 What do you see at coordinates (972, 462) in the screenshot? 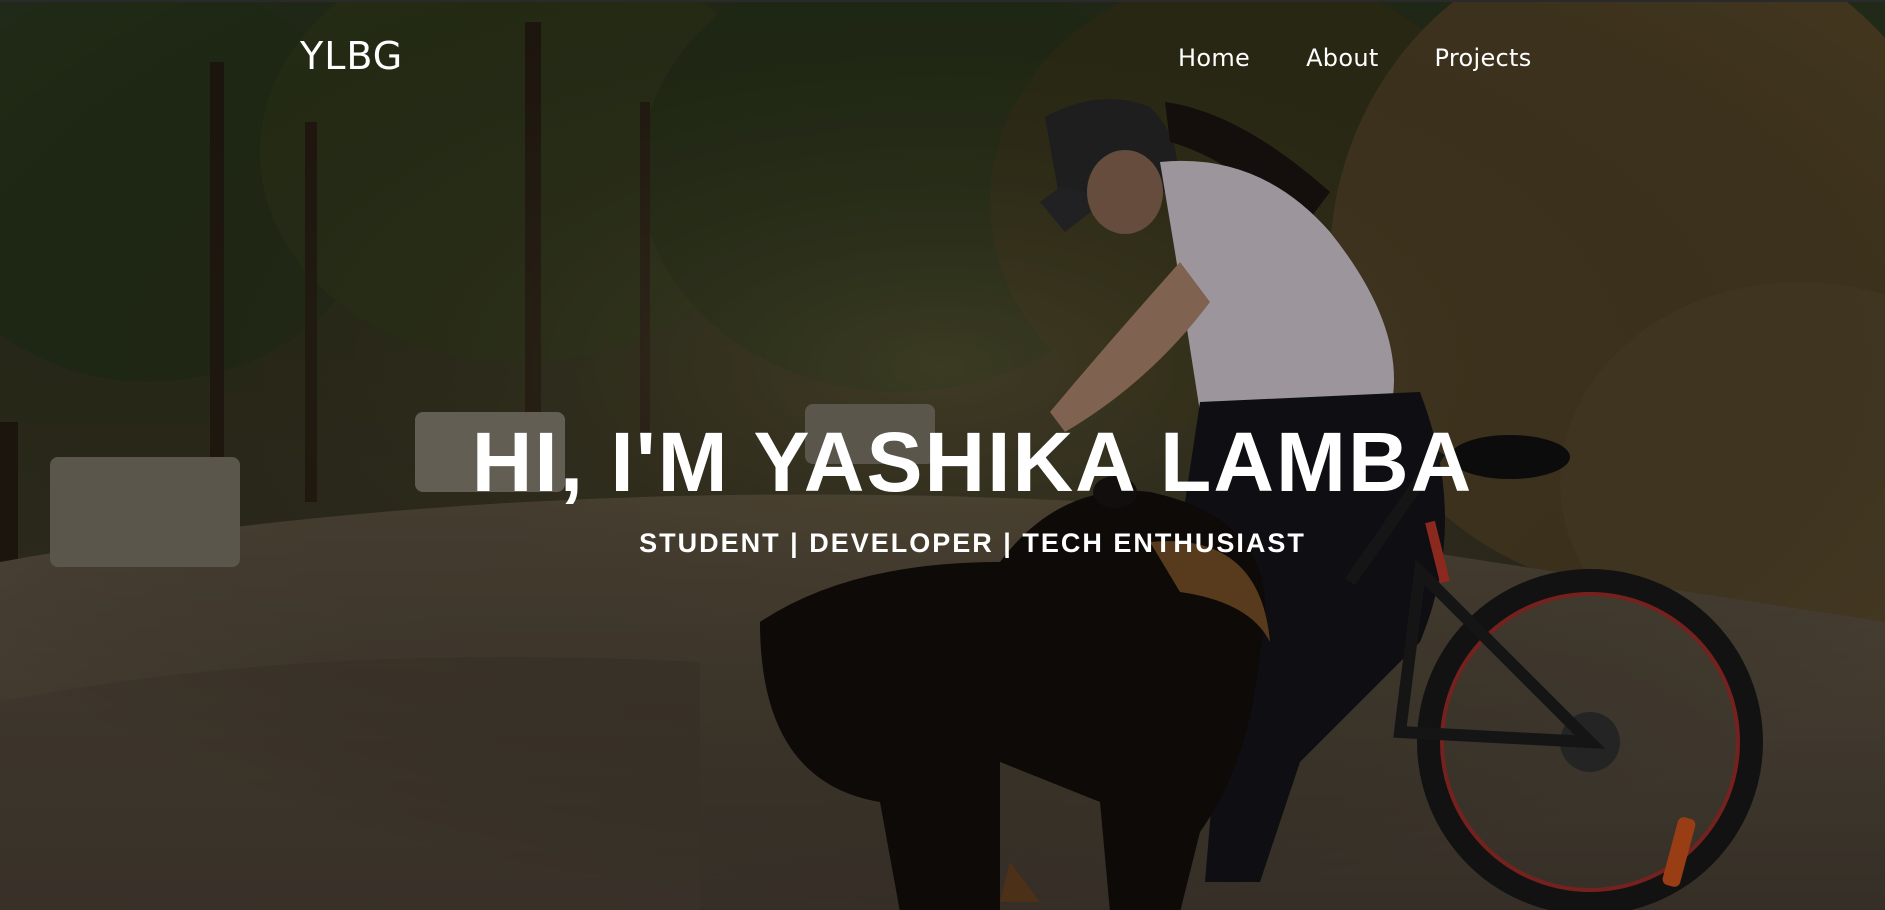
I see `hero-title: HI, I'M YASHIKA LAMBA` at bounding box center [972, 462].